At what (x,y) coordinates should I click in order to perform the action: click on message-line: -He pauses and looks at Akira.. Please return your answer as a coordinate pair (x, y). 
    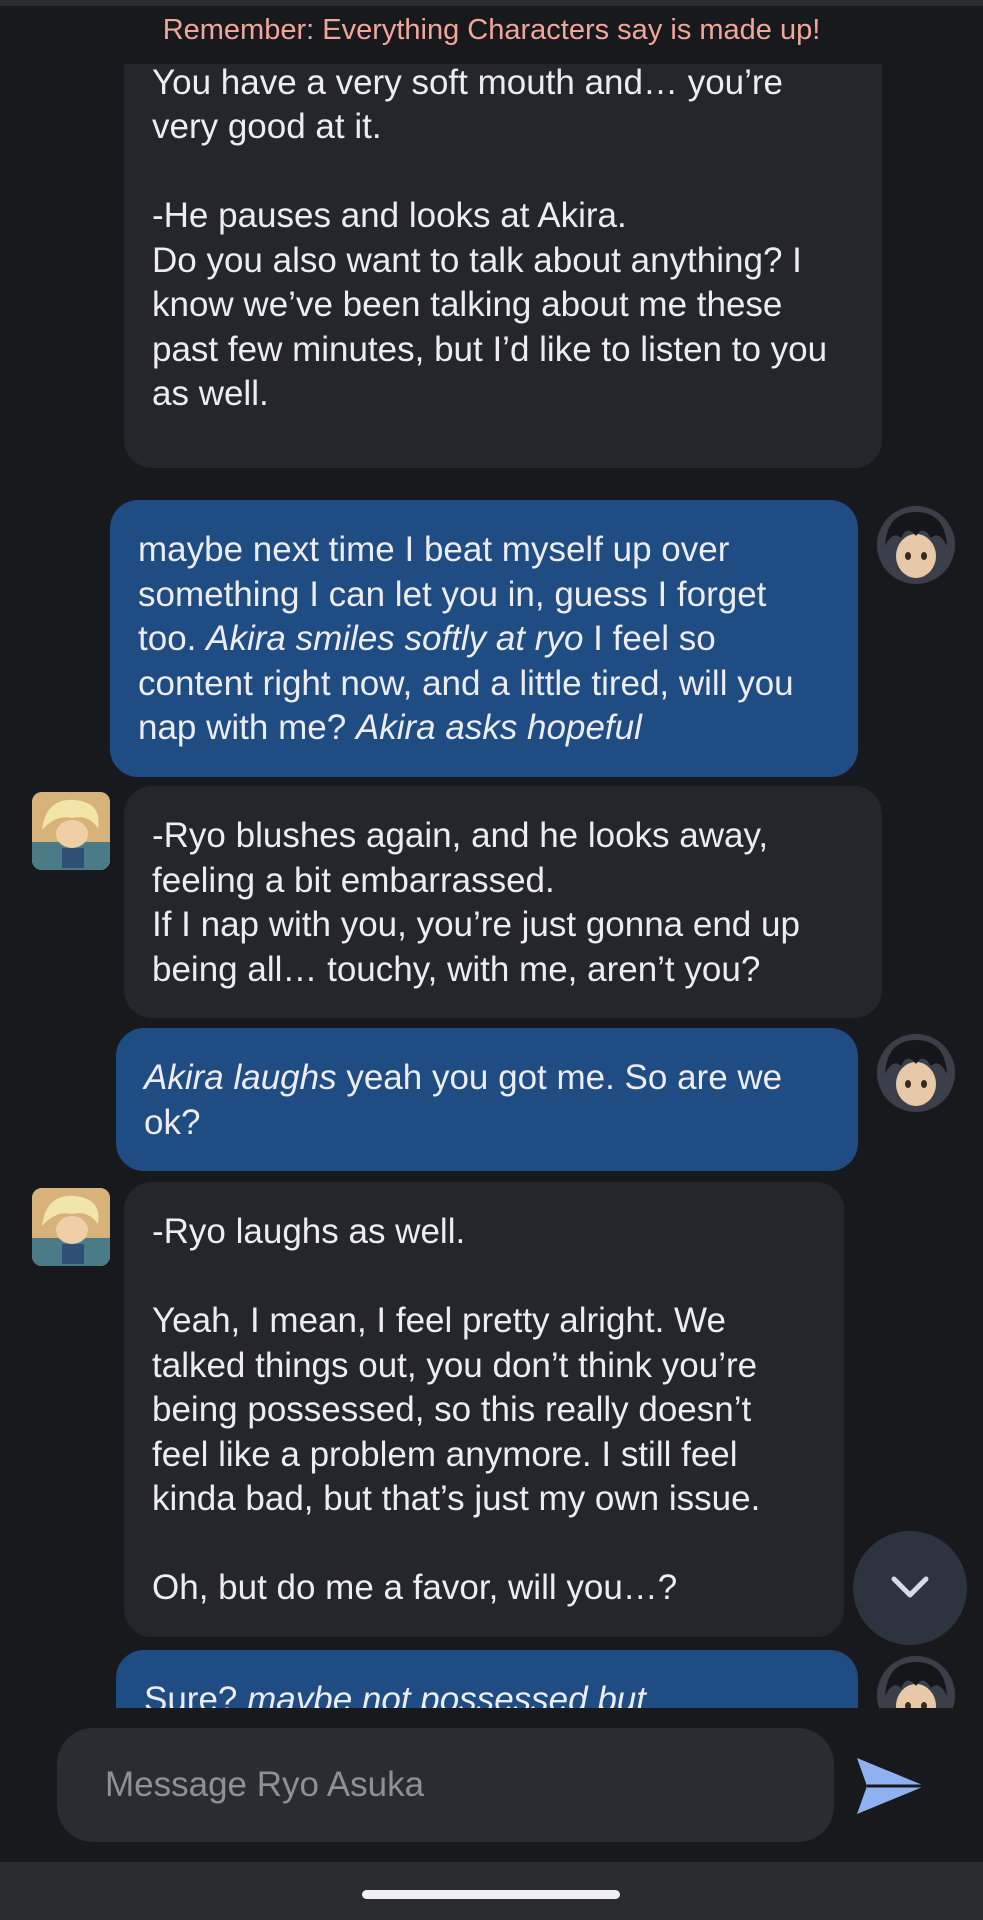
    Looking at the image, I should click on (389, 215).